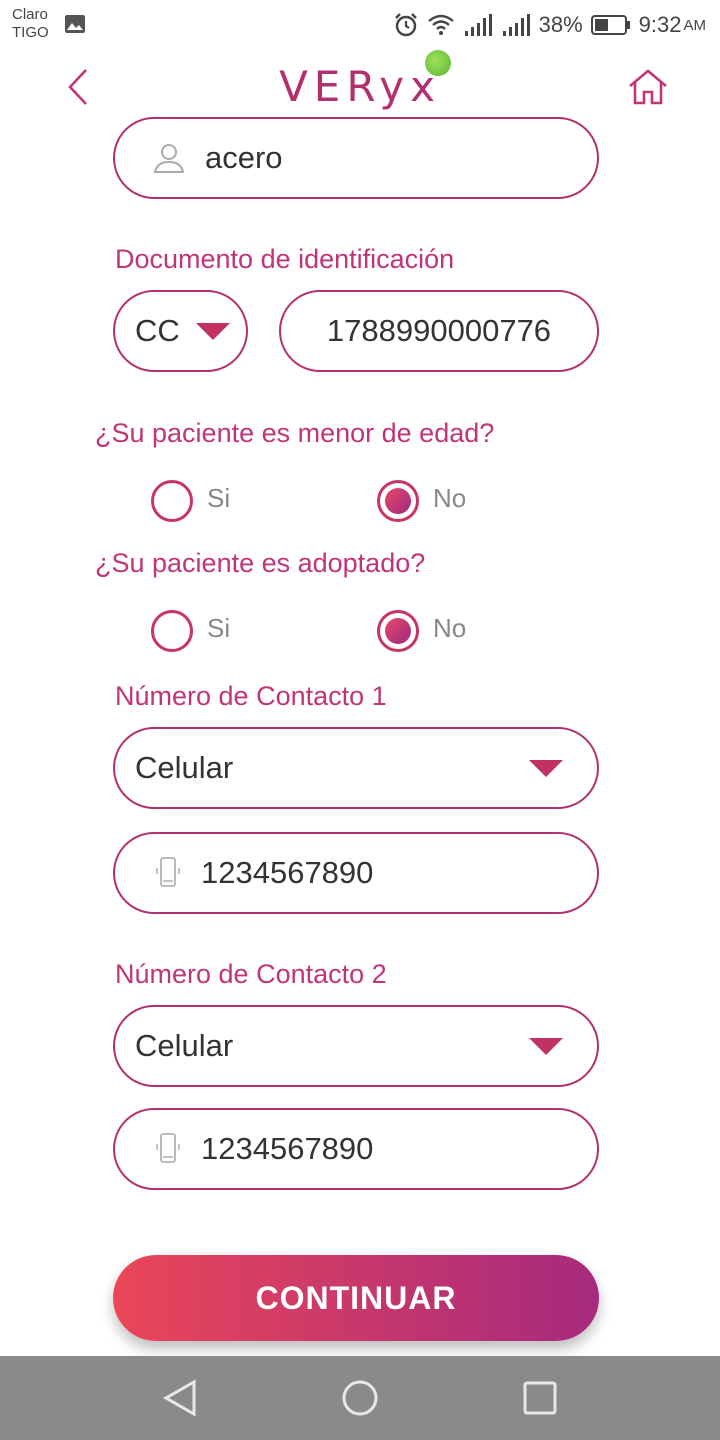 The width and height of the screenshot is (720, 1440). I want to click on contact1-label: Número de Contacto 1, so click(251, 696).